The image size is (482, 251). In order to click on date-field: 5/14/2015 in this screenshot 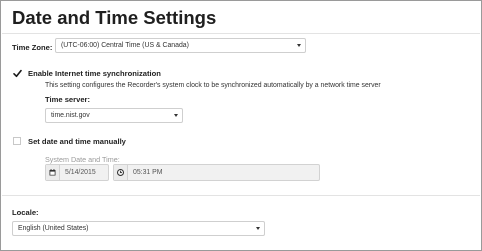, I will do `click(77, 172)`.